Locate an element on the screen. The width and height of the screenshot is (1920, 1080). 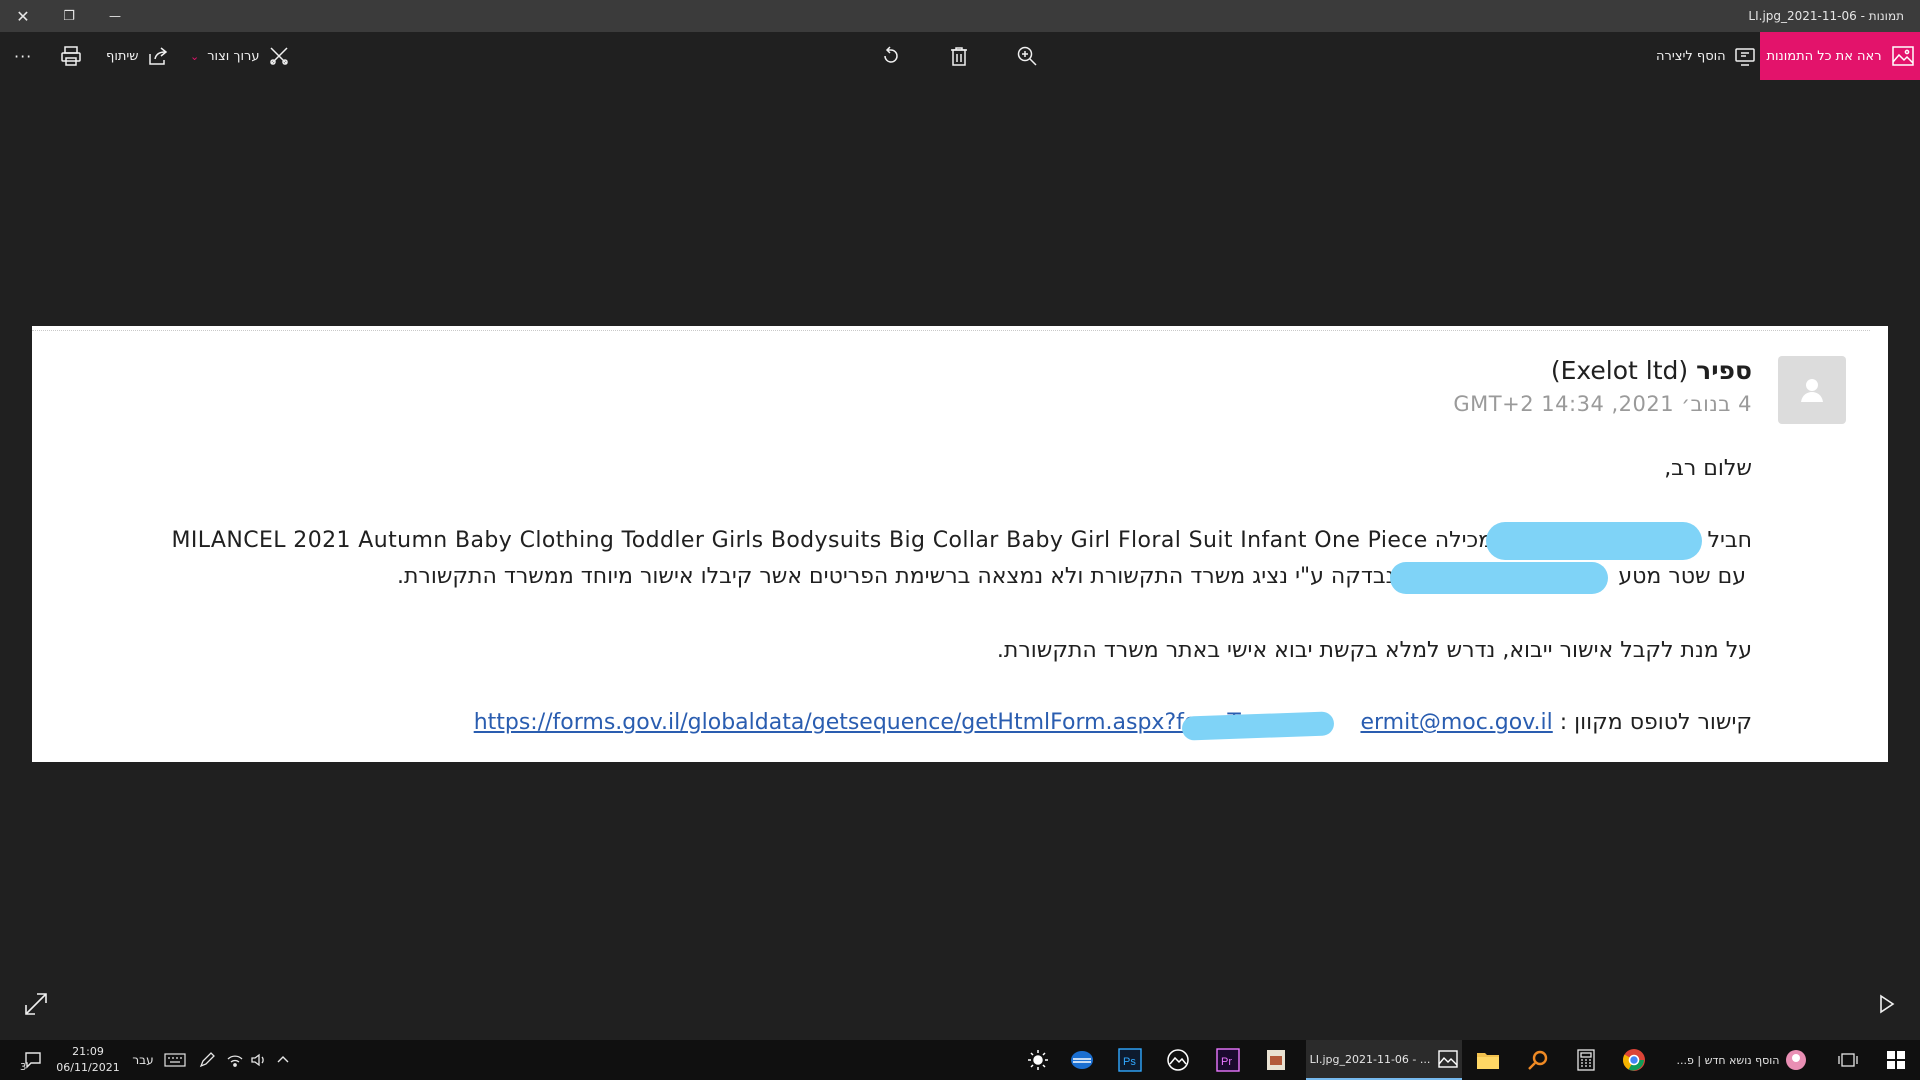
rotate-button is located at coordinates (891, 56).